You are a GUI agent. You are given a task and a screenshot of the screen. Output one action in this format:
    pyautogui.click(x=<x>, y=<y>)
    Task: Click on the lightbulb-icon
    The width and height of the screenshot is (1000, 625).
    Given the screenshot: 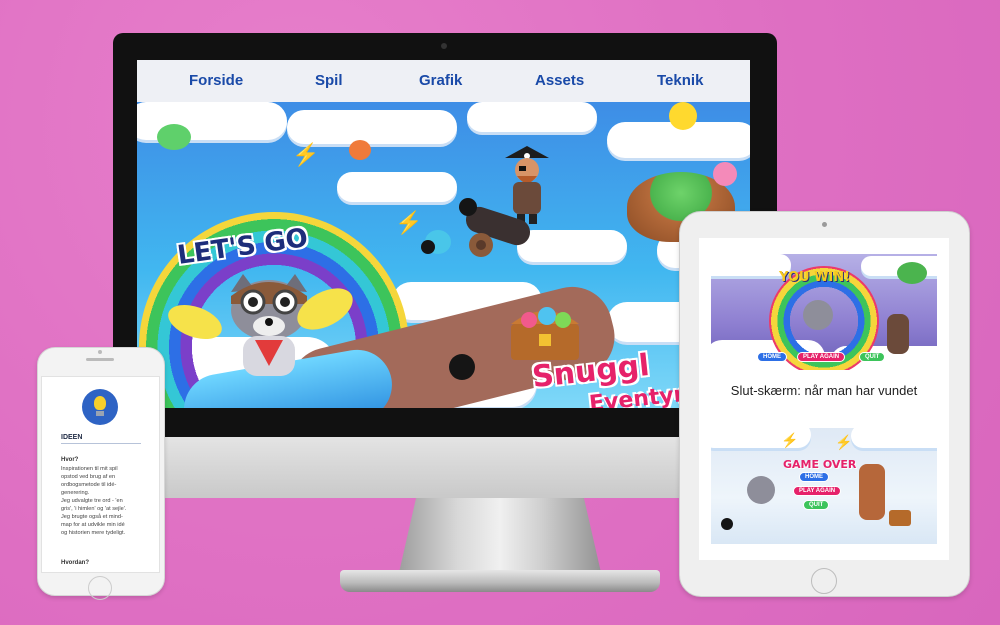 What is the action you would take?
    pyautogui.click(x=100, y=407)
    